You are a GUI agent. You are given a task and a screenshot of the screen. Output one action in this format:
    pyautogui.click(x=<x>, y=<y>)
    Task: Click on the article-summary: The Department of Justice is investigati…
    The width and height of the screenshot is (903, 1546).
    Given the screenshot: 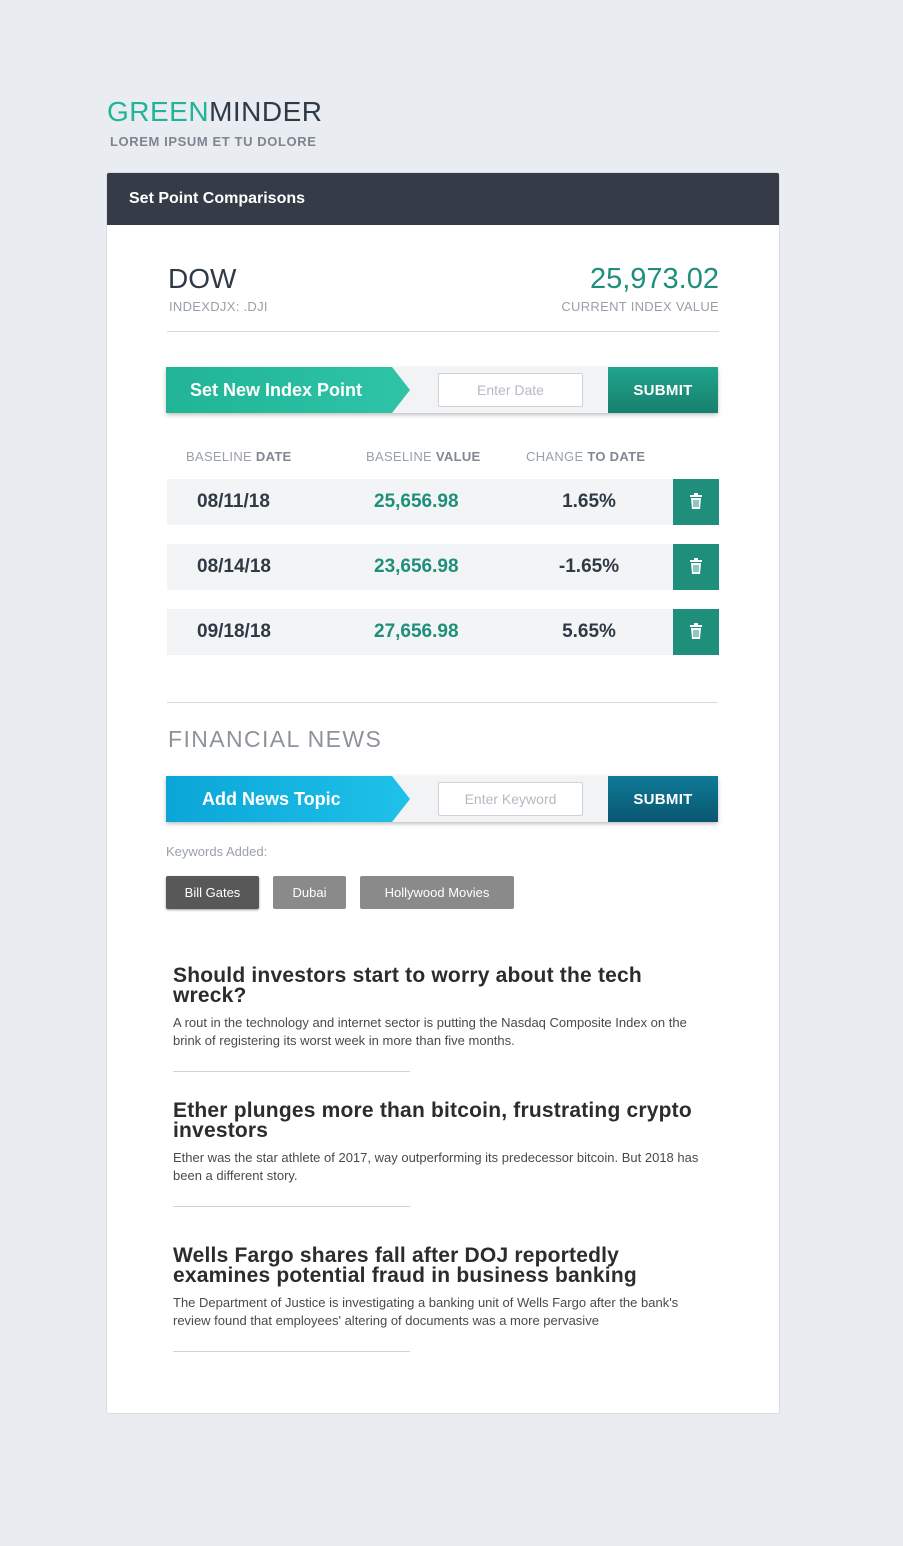 What is the action you would take?
    pyautogui.click(x=426, y=1311)
    